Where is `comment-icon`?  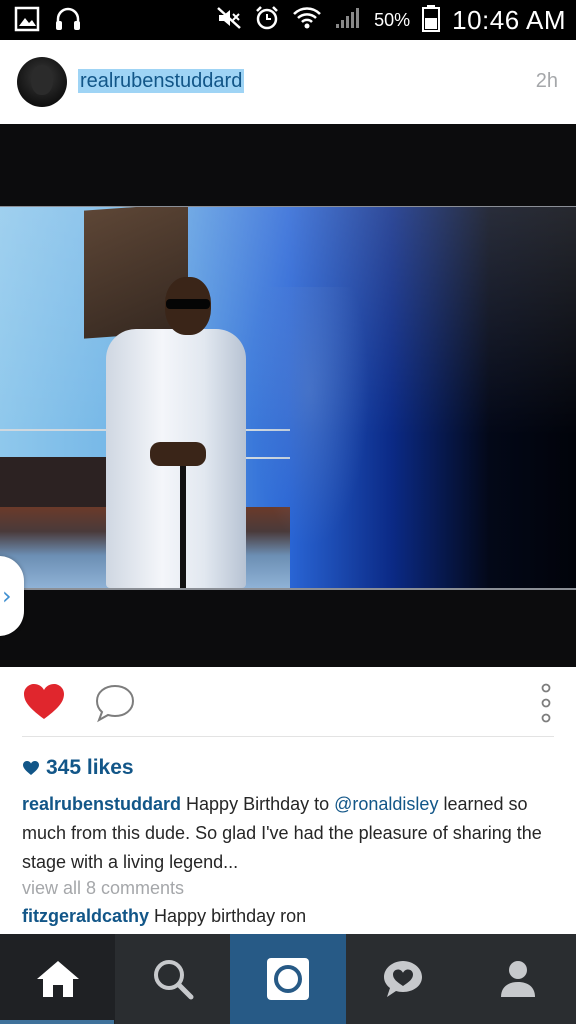 comment-icon is located at coordinates (115, 703).